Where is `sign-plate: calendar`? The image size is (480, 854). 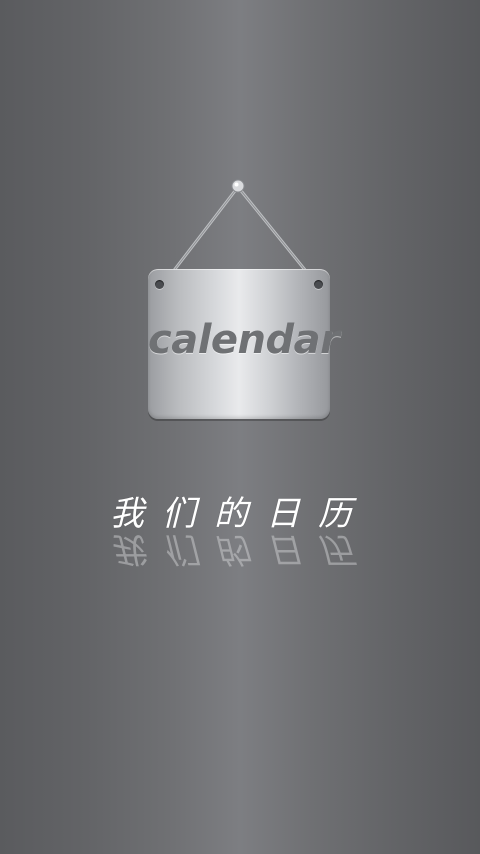
sign-plate: calendar is located at coordinates (244, 344).